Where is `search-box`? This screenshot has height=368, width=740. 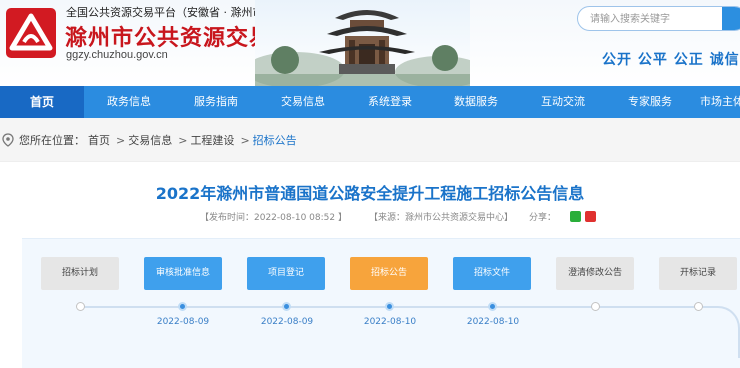
search-box is located at coordinates (658, 18).